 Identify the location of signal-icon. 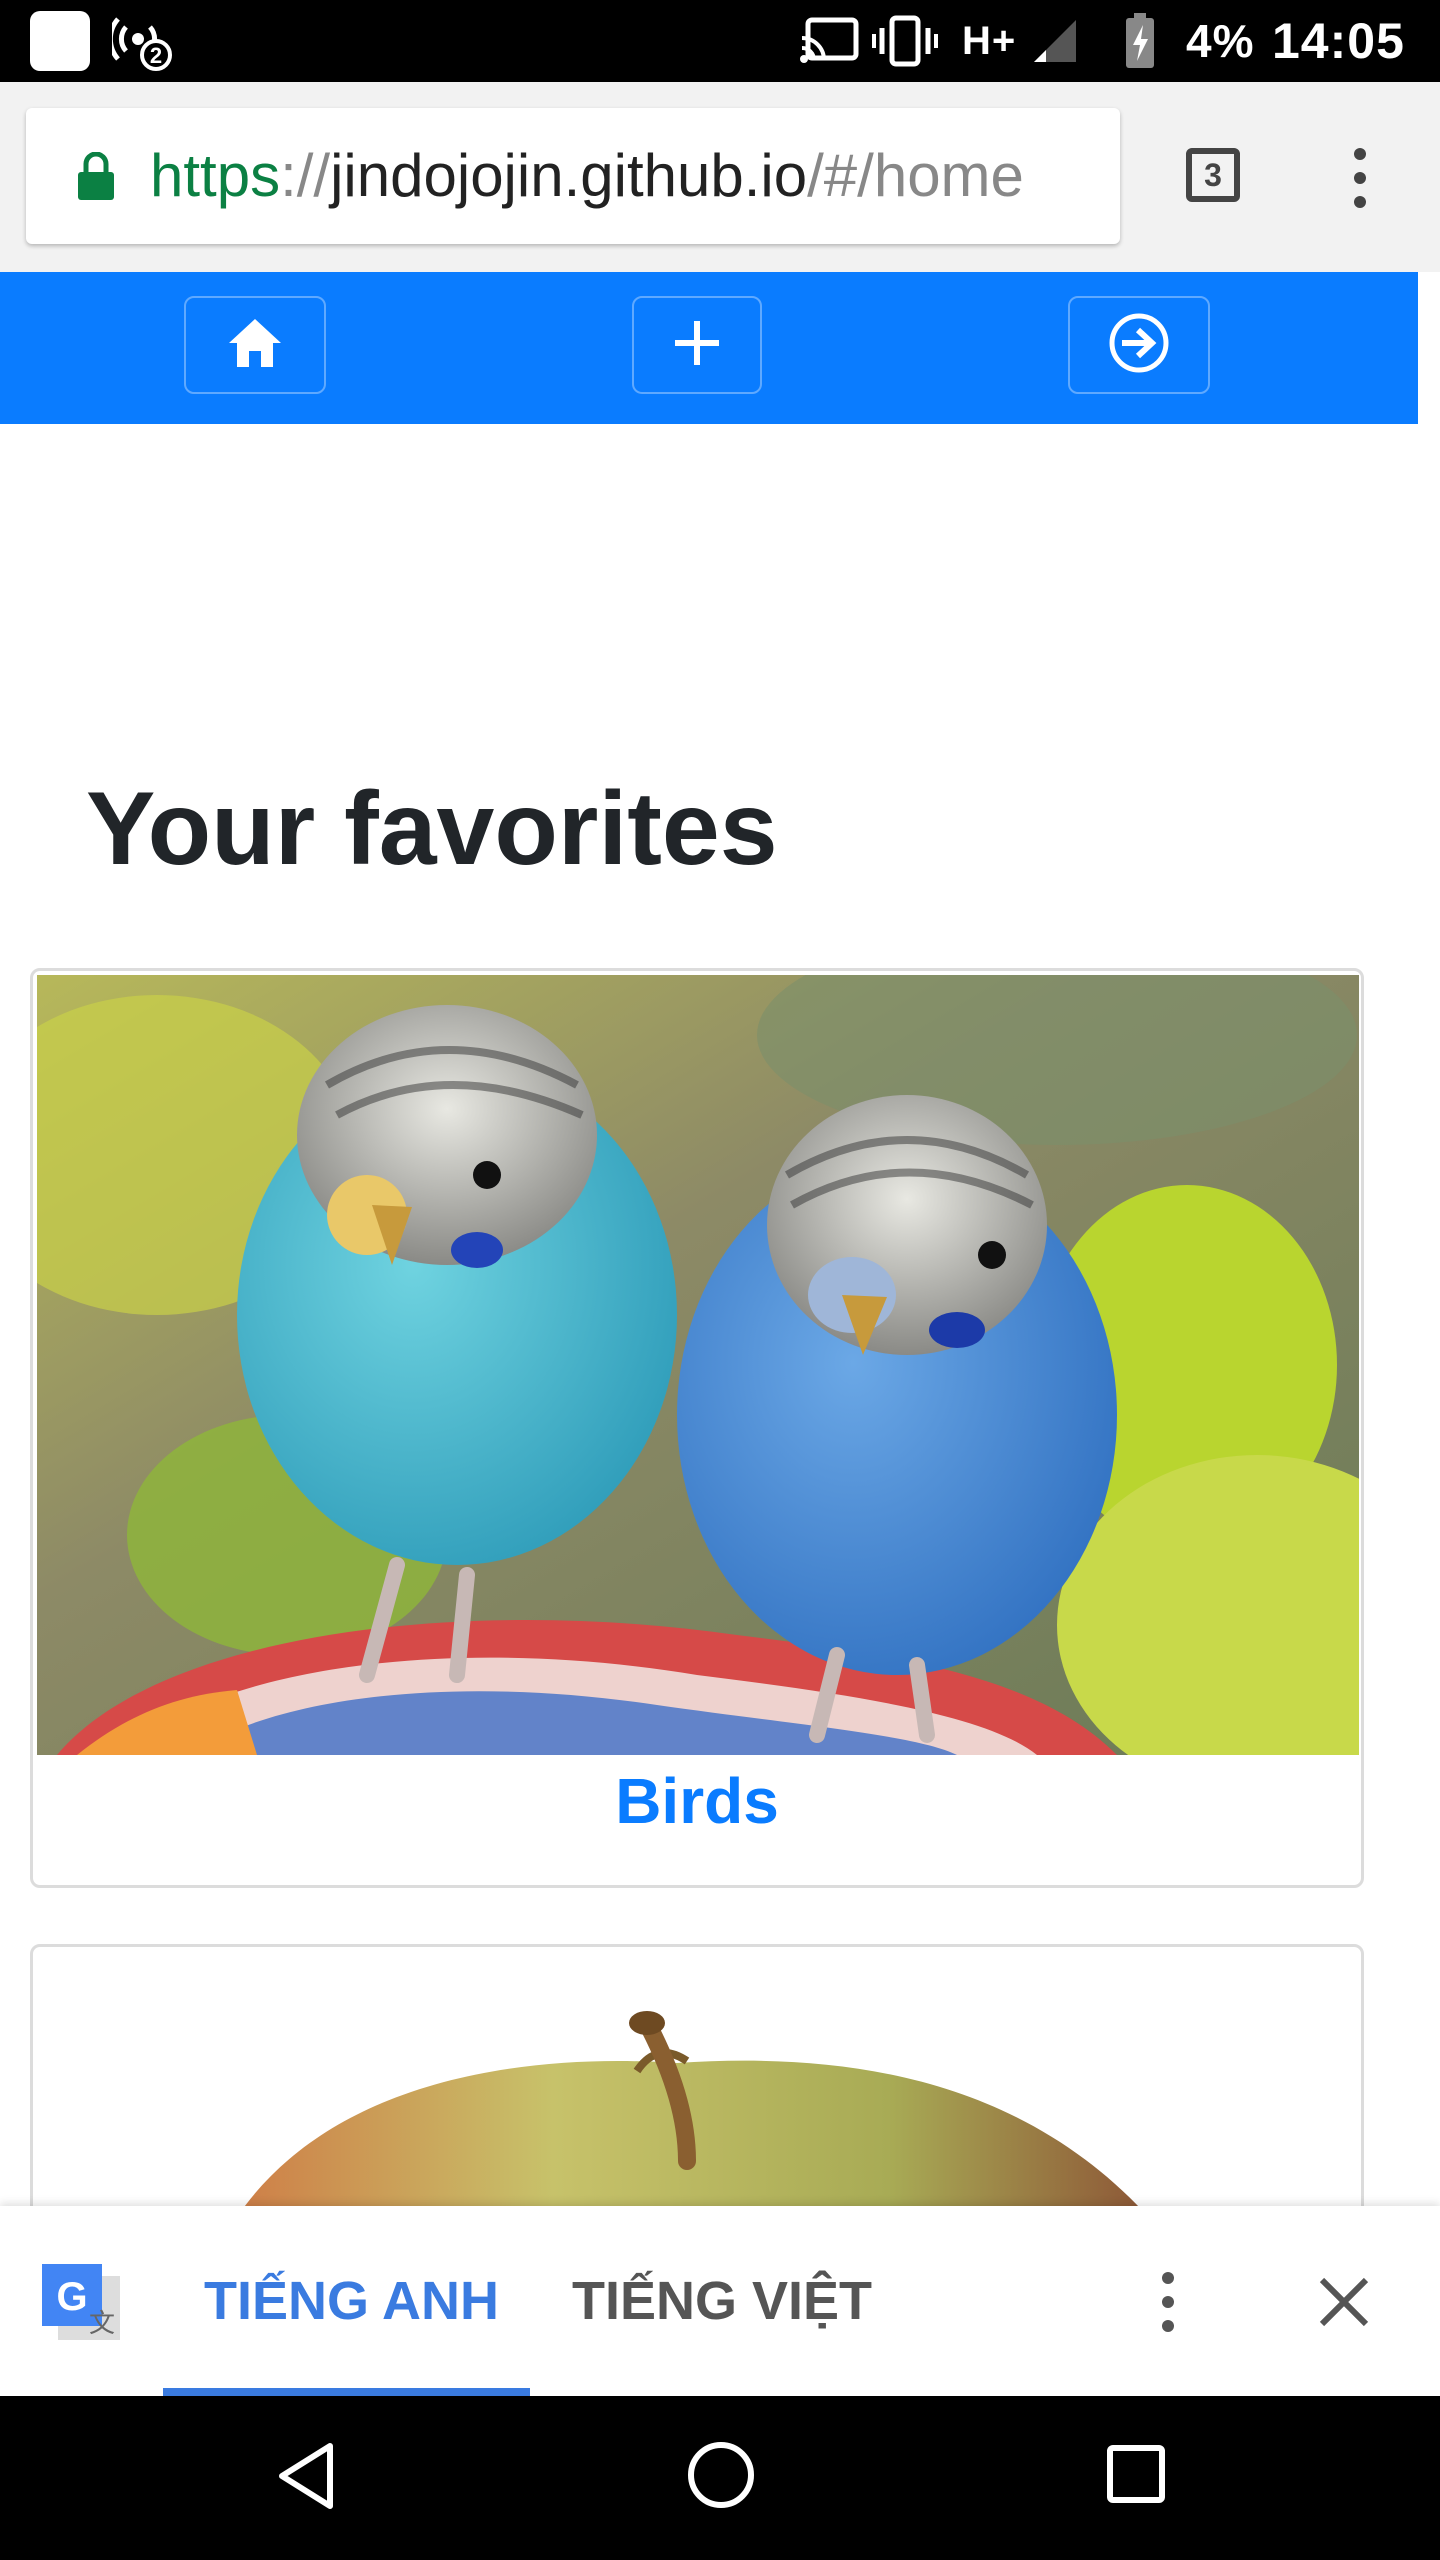
(1055, 41).